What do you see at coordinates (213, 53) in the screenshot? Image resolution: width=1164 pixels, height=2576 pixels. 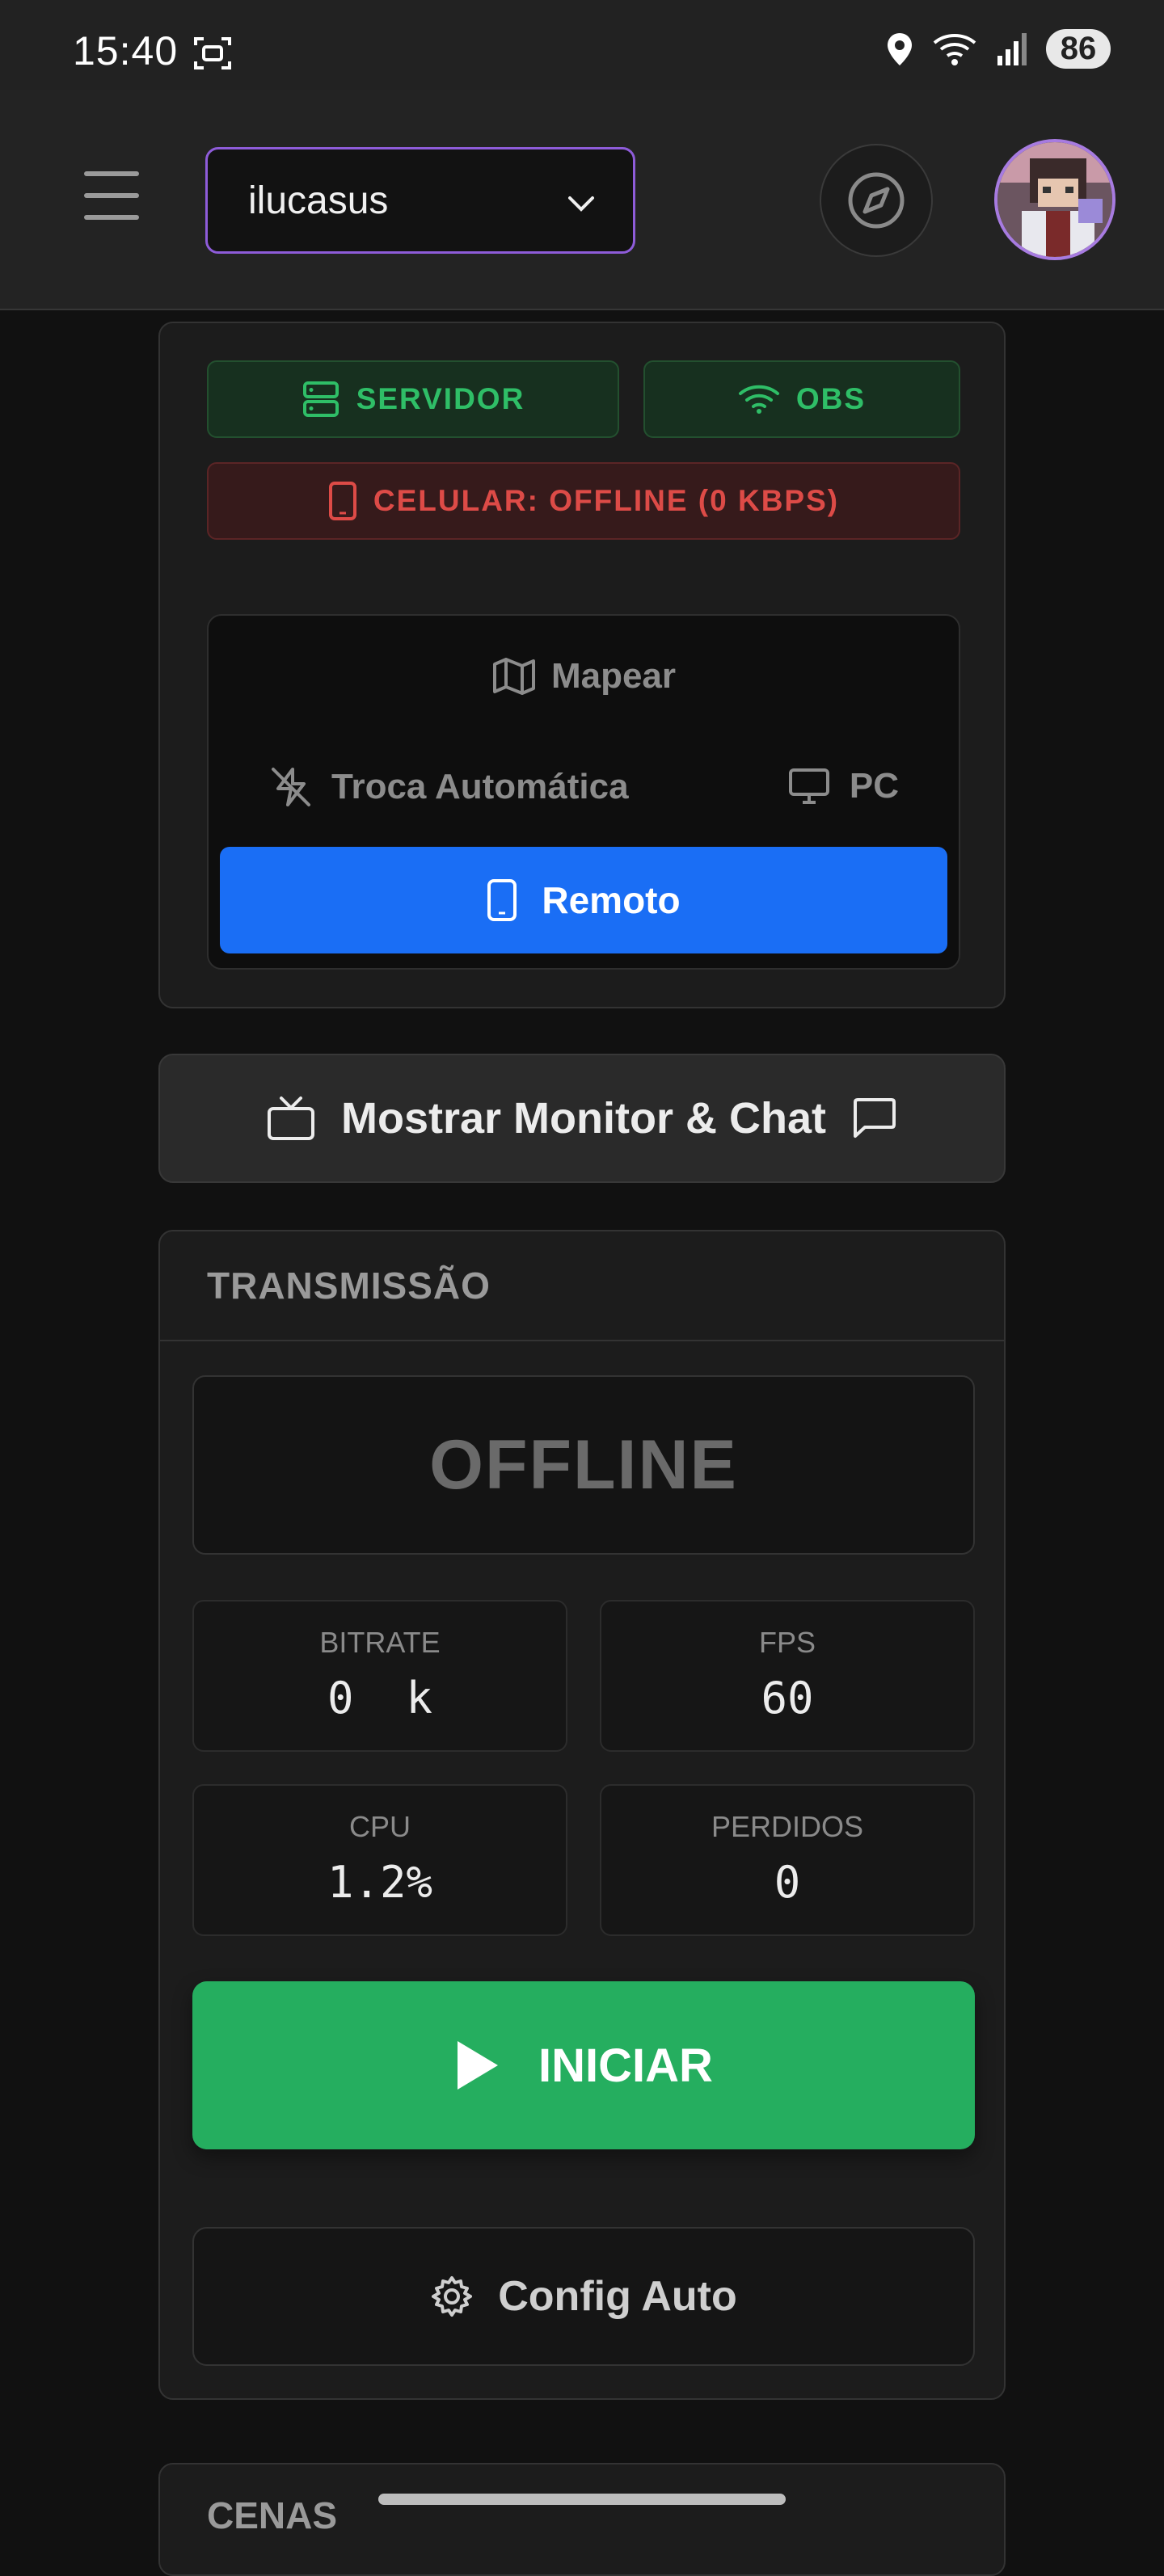 I see `screen-record-icon` at bounding box center [213, 53].